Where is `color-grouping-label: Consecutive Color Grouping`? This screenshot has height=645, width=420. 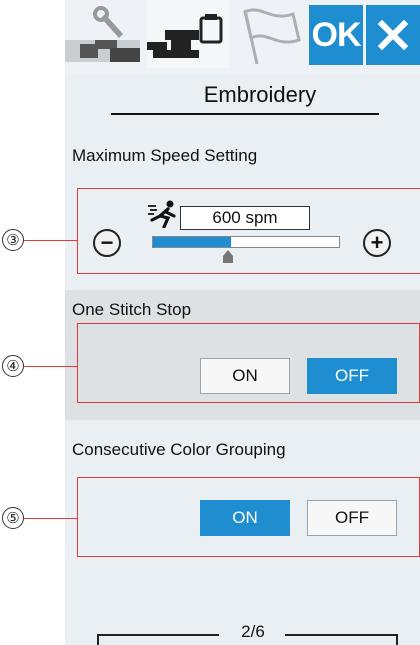
color-grouping-label: Consecutive Color Grouping is located at coordinates (179, 449).